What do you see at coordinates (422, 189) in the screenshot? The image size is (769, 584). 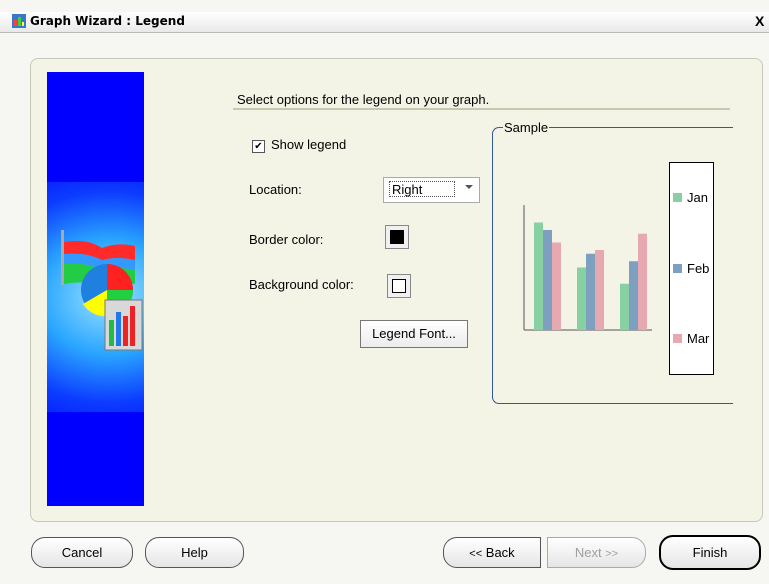 I see `location-value: Right` at bounding box center [422, 189].